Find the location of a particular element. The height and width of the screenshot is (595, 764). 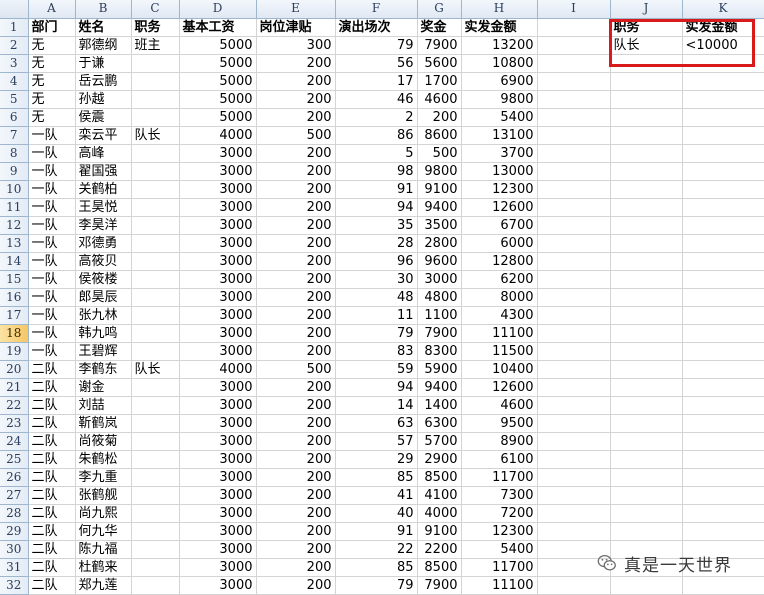

table-cell: 17 is located at coordinates (376, 81).